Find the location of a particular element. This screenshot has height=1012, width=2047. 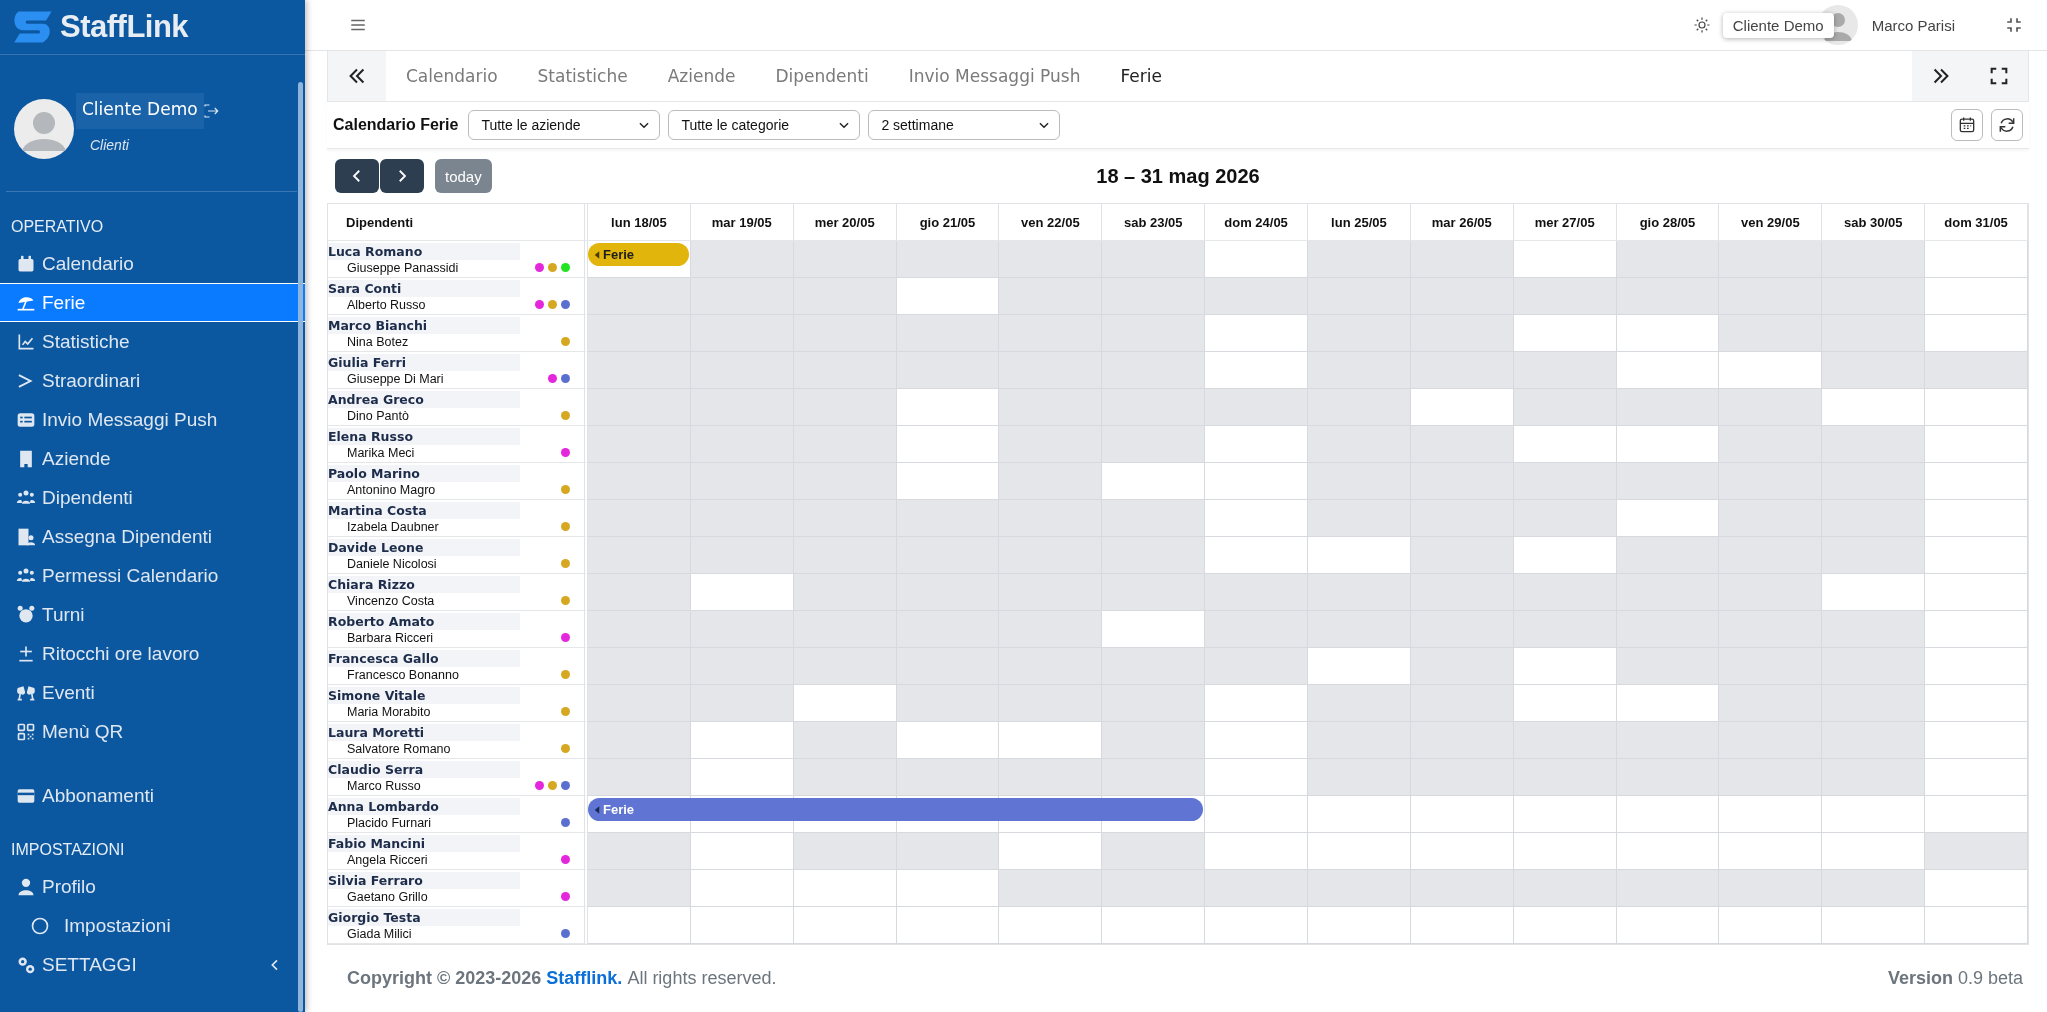

sidebar-item: Aziende is located at coordinates (152, 458).